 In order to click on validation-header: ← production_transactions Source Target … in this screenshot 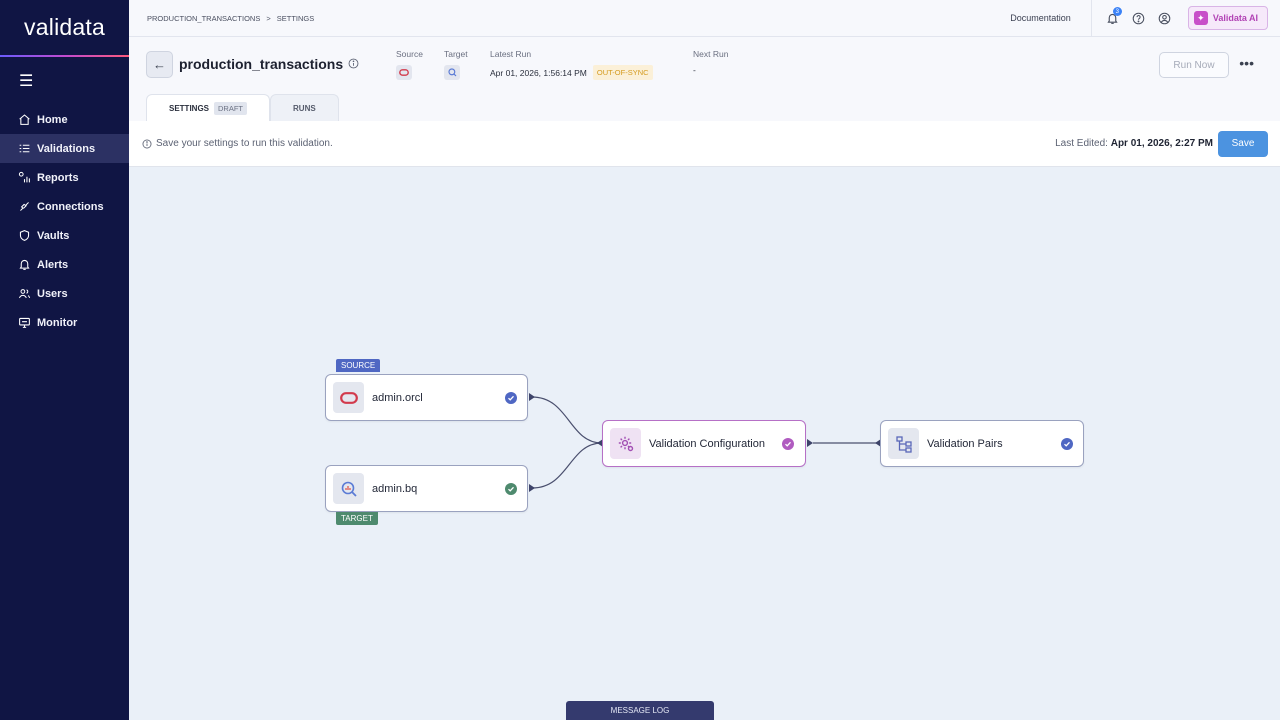, I will do `click(704, 79)`.